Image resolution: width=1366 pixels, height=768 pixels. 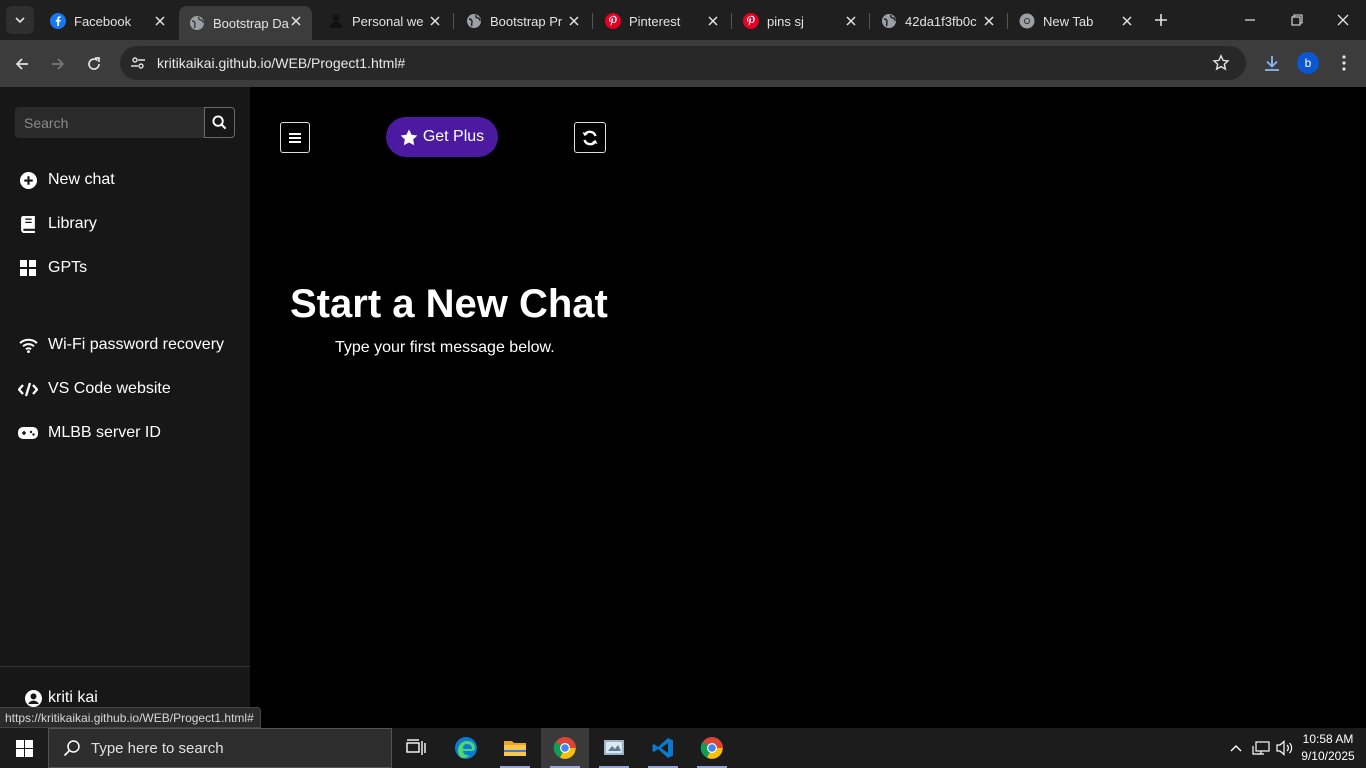 I want to click on search-button, so click(x=219, y=122).